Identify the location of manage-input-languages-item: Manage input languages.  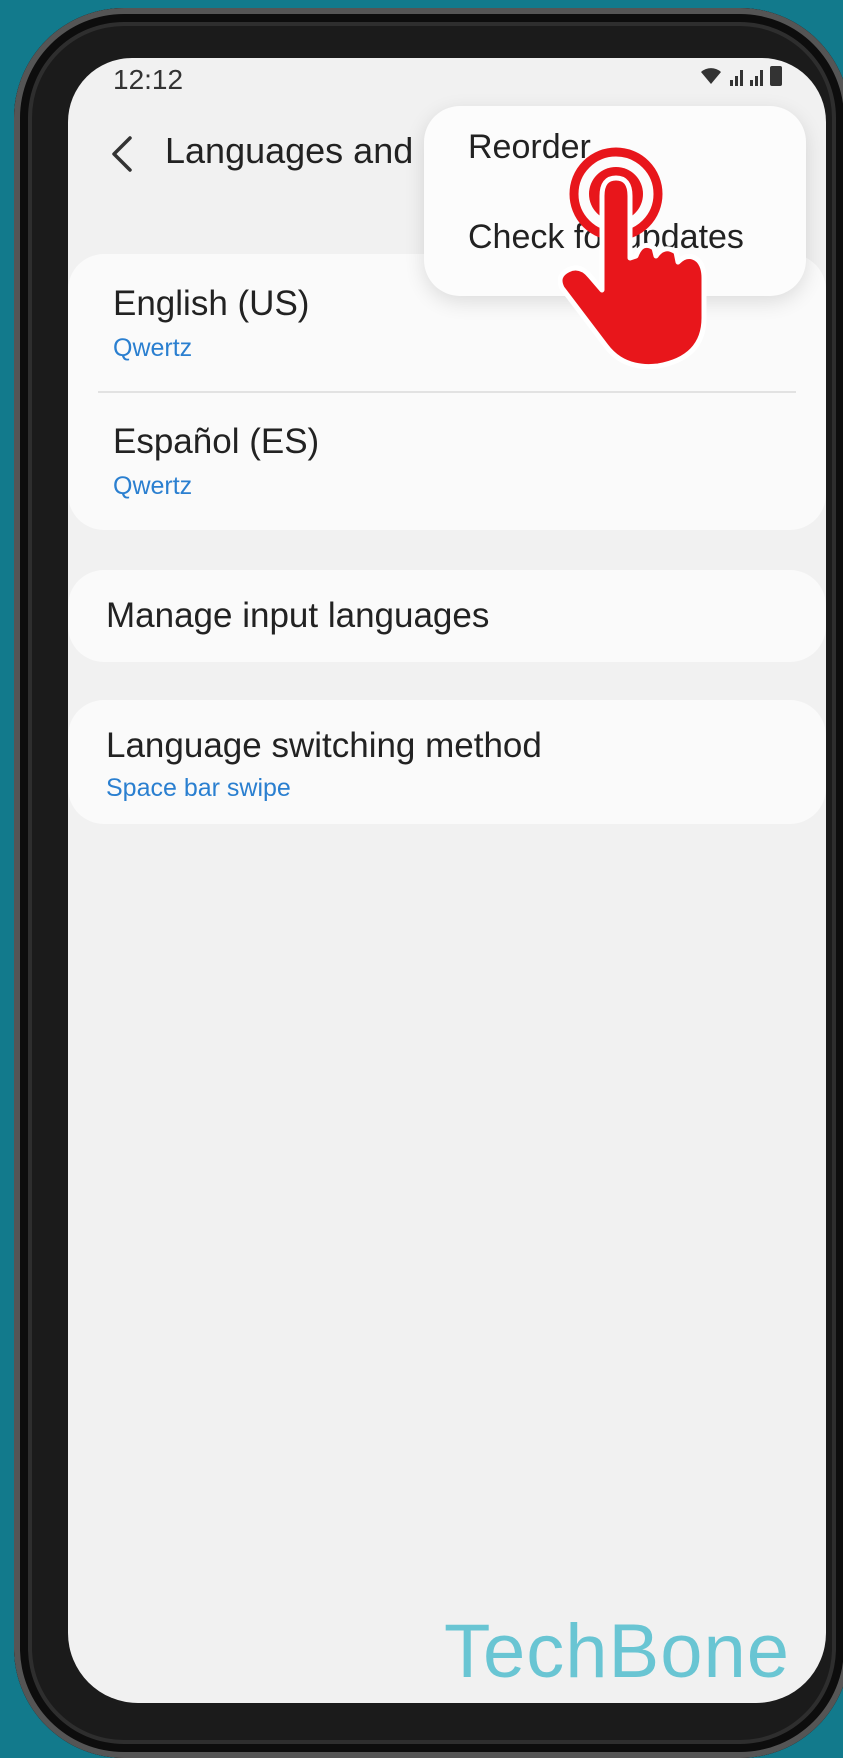
(447, 616).